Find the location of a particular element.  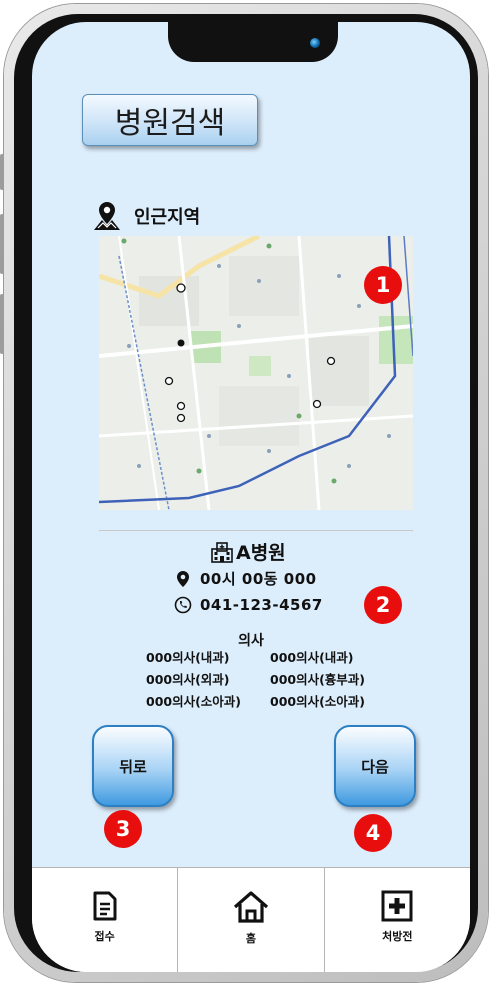

hospital-address-text: 00시 00동 000 is located at coordinates (258, 579).